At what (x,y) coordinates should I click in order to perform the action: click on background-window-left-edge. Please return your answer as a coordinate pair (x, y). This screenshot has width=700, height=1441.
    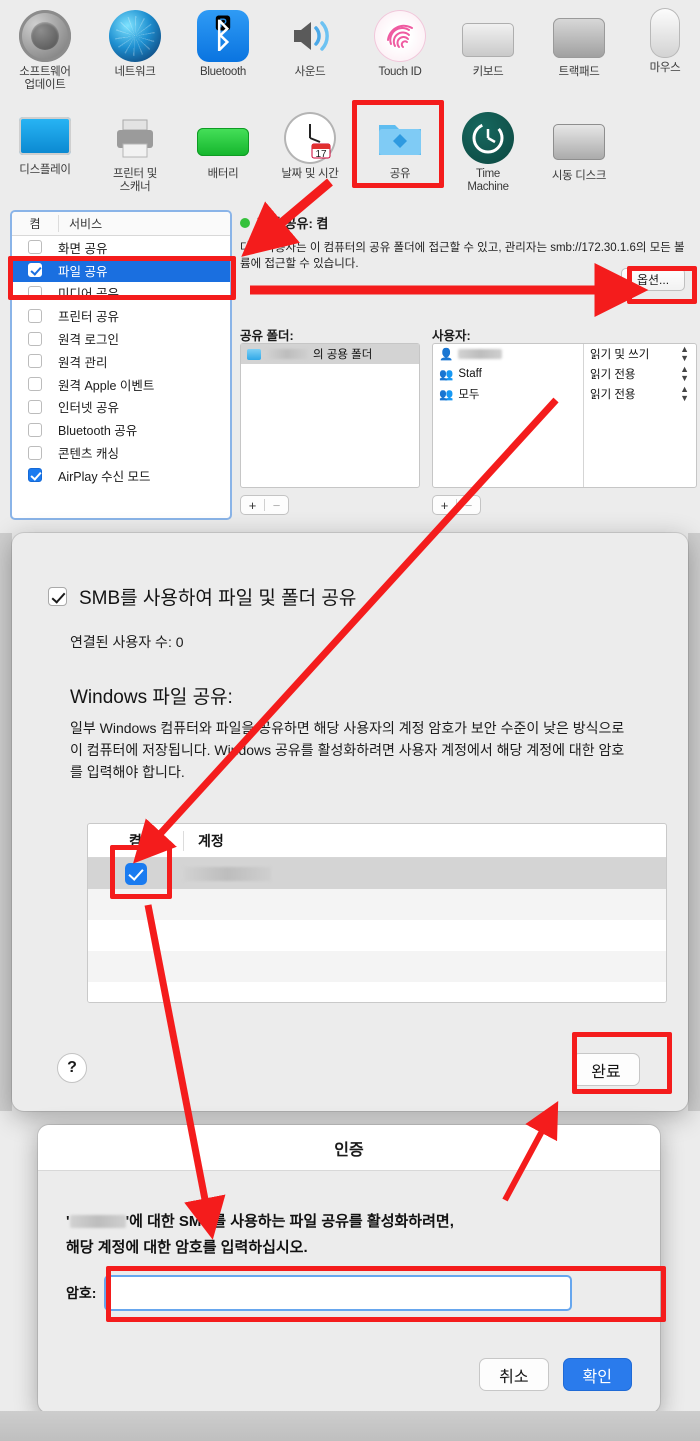
    Looking at the image, I should click on (6, 822).